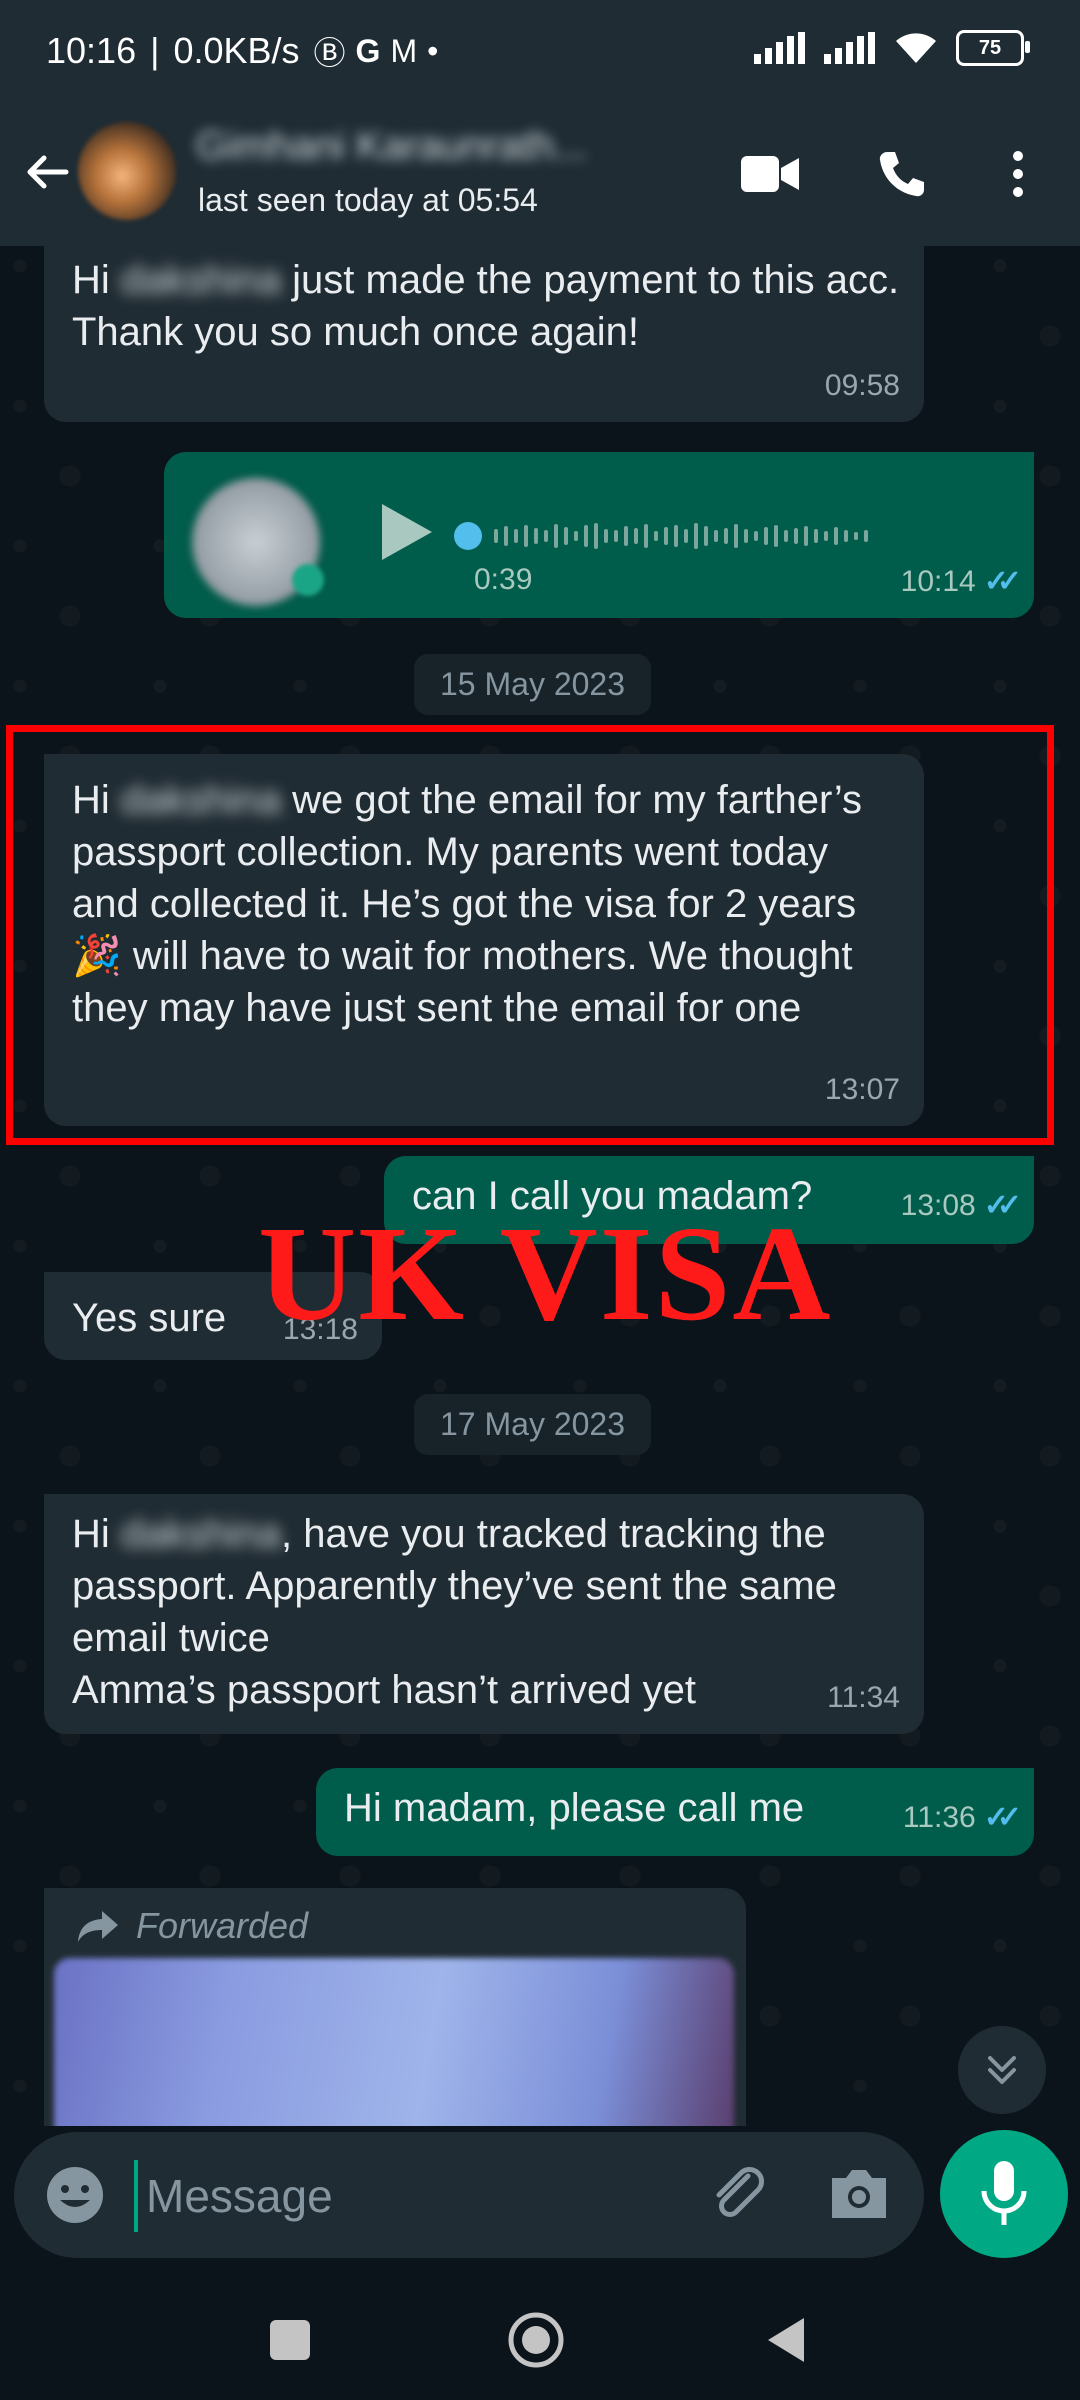 The width and height of the screenshot is (1080, 2400). Describe the element at coordinates (127, 171) in the screenshot. I see `avatar` at that location.